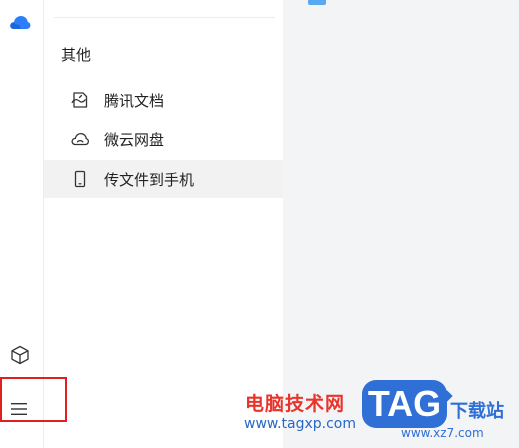  I want to click on folder-icon, so click(317, 2).